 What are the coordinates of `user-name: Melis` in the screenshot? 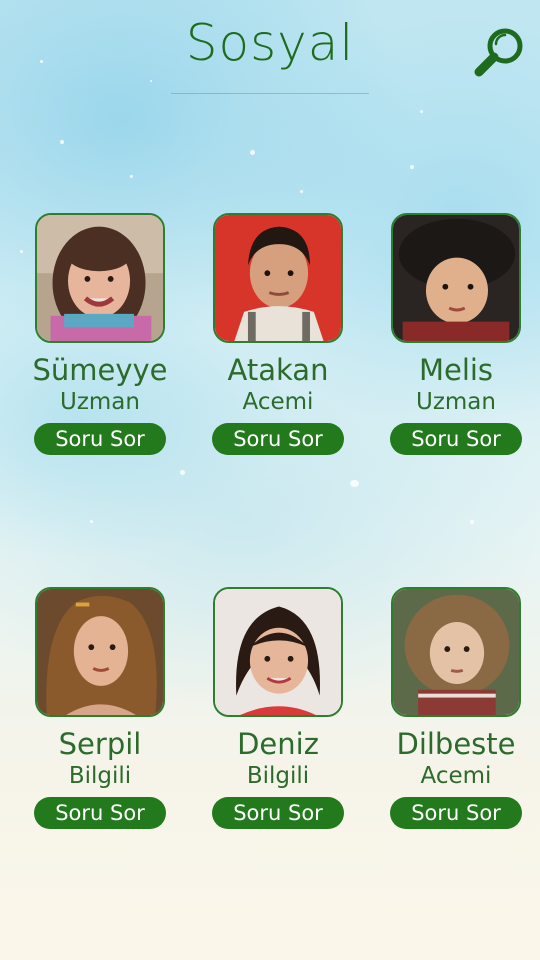 It's located at (456, 370).